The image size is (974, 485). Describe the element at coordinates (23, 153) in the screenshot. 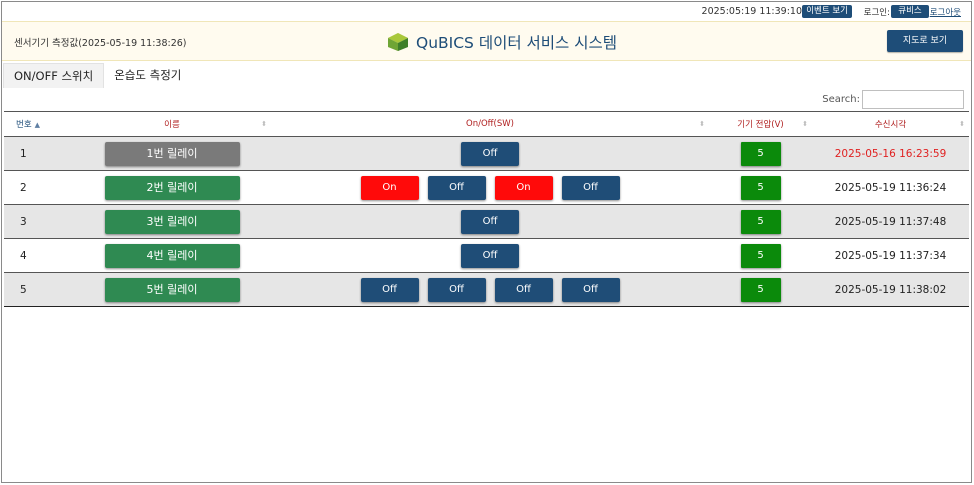

I see `row-number: 1` at that location.